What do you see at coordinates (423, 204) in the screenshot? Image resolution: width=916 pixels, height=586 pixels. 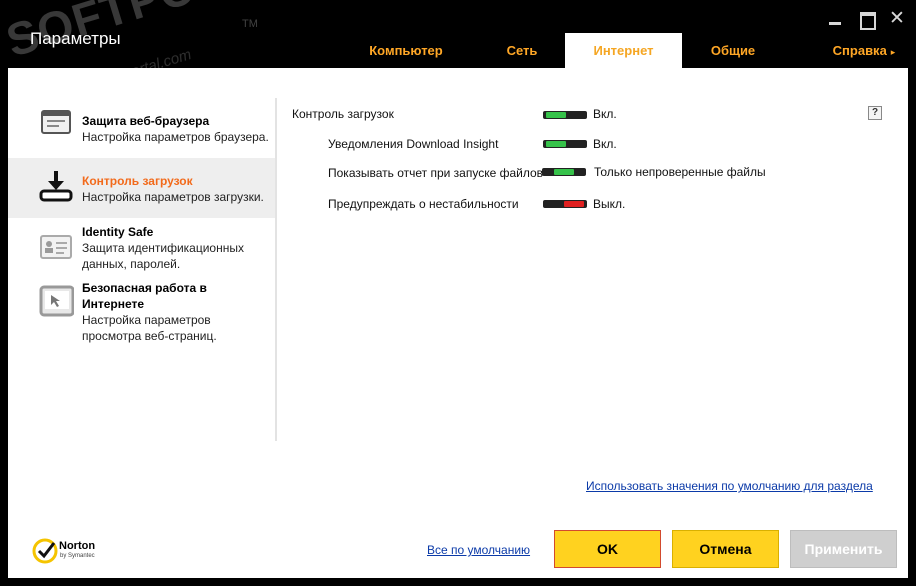 I see `setting-label: Предупреждать о нестабильности` at bounding box center [423, 204].